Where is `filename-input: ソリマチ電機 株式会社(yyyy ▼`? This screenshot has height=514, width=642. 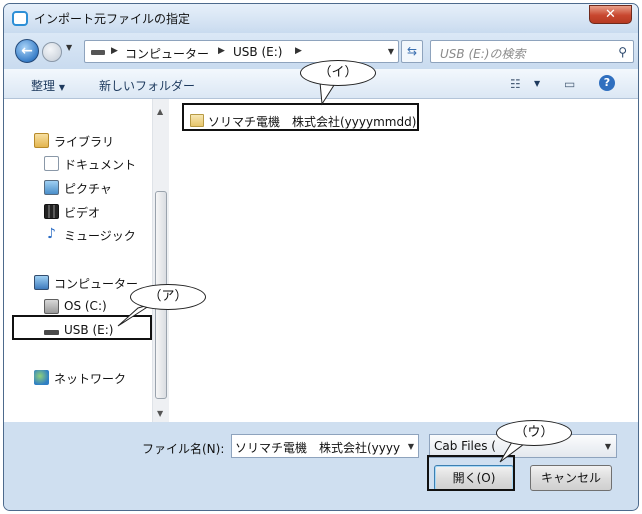 filename-input: ソリマチ電機 株式会社(yyyy ▼ is located at coordinates (325, 446).